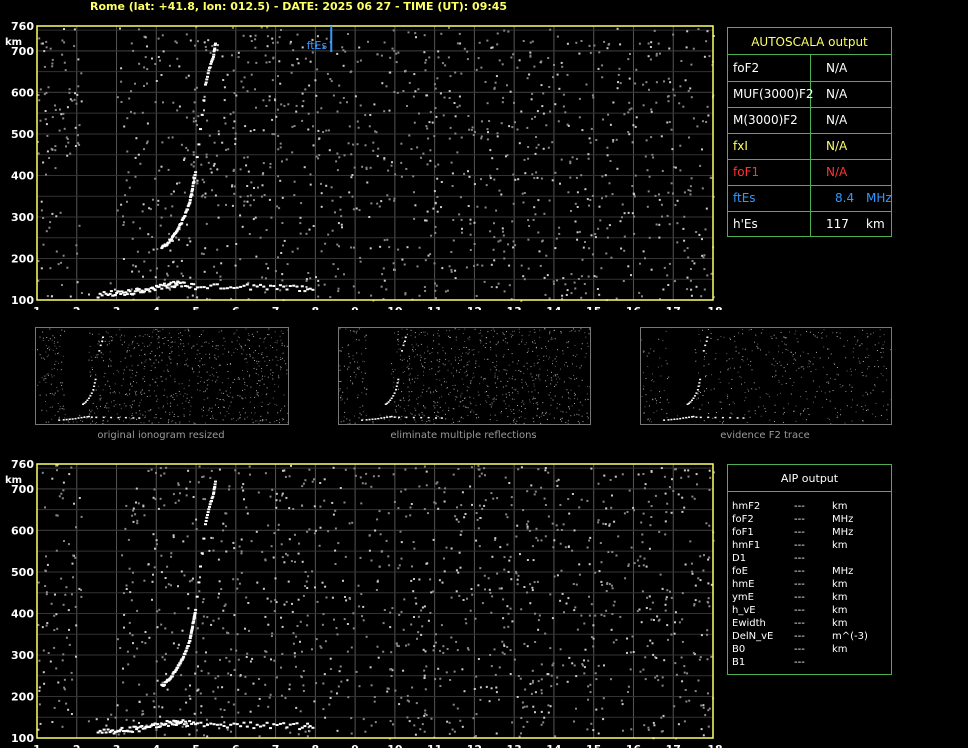  Describe the element at coordinates (22, 738) in the screenshot. I see `y-tick-label: 100` at that location.